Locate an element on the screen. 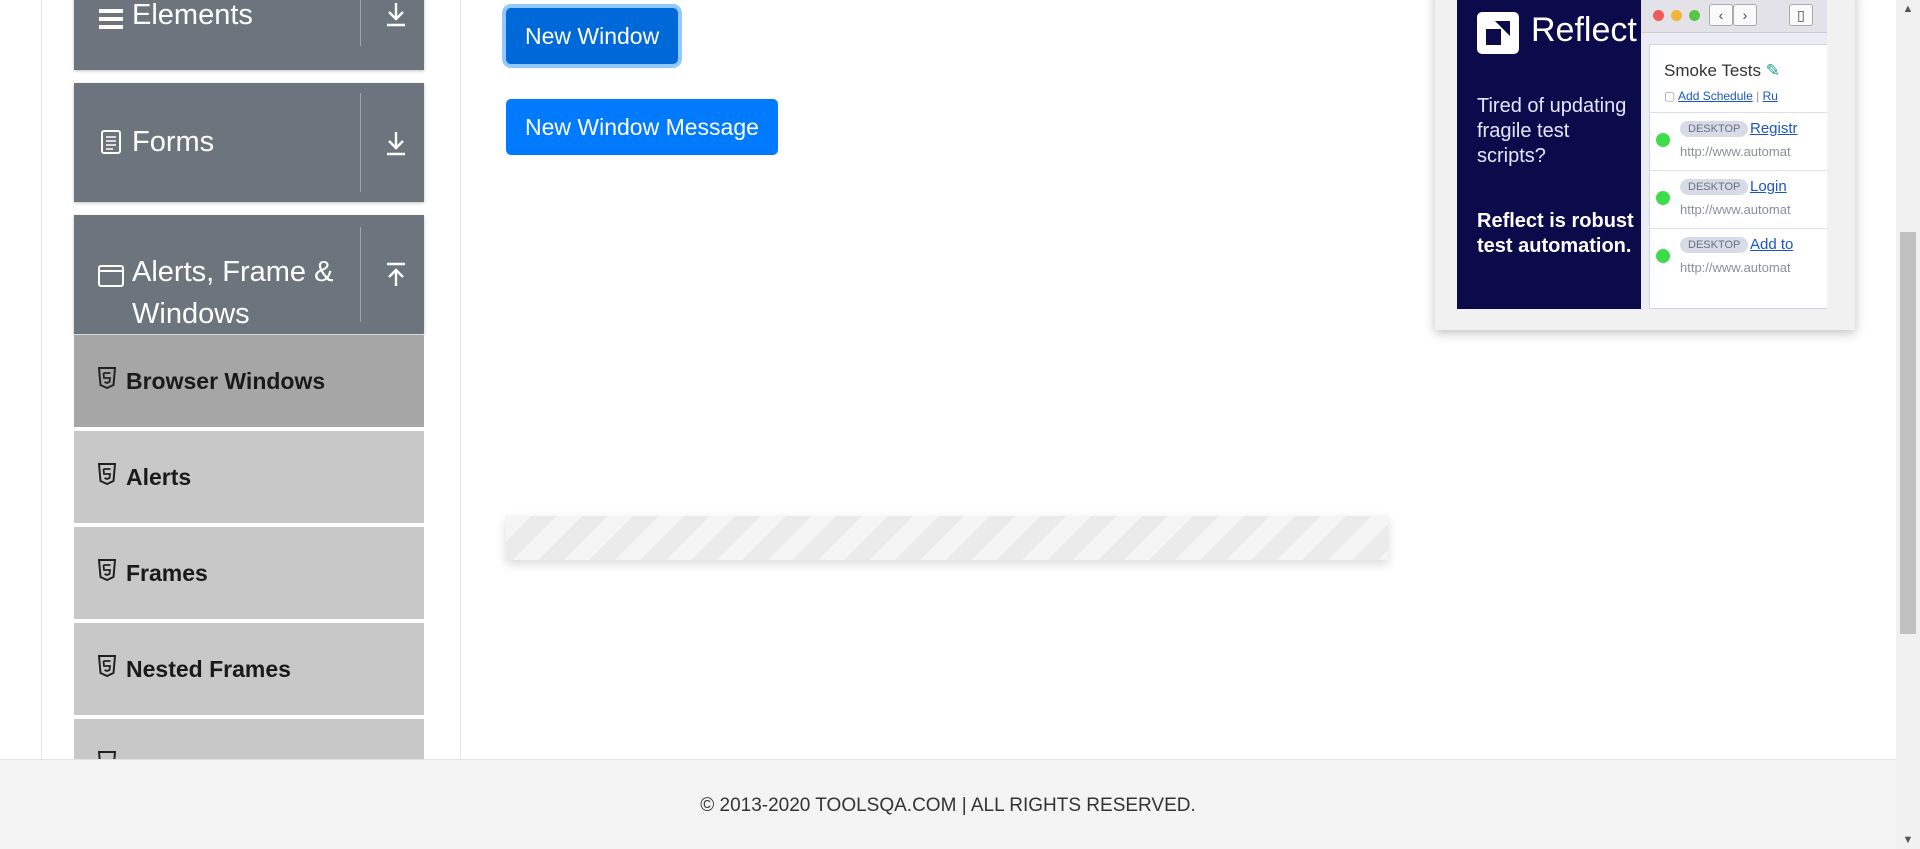  calendar-icon: ▢ is located at coordinates (1670, 96).